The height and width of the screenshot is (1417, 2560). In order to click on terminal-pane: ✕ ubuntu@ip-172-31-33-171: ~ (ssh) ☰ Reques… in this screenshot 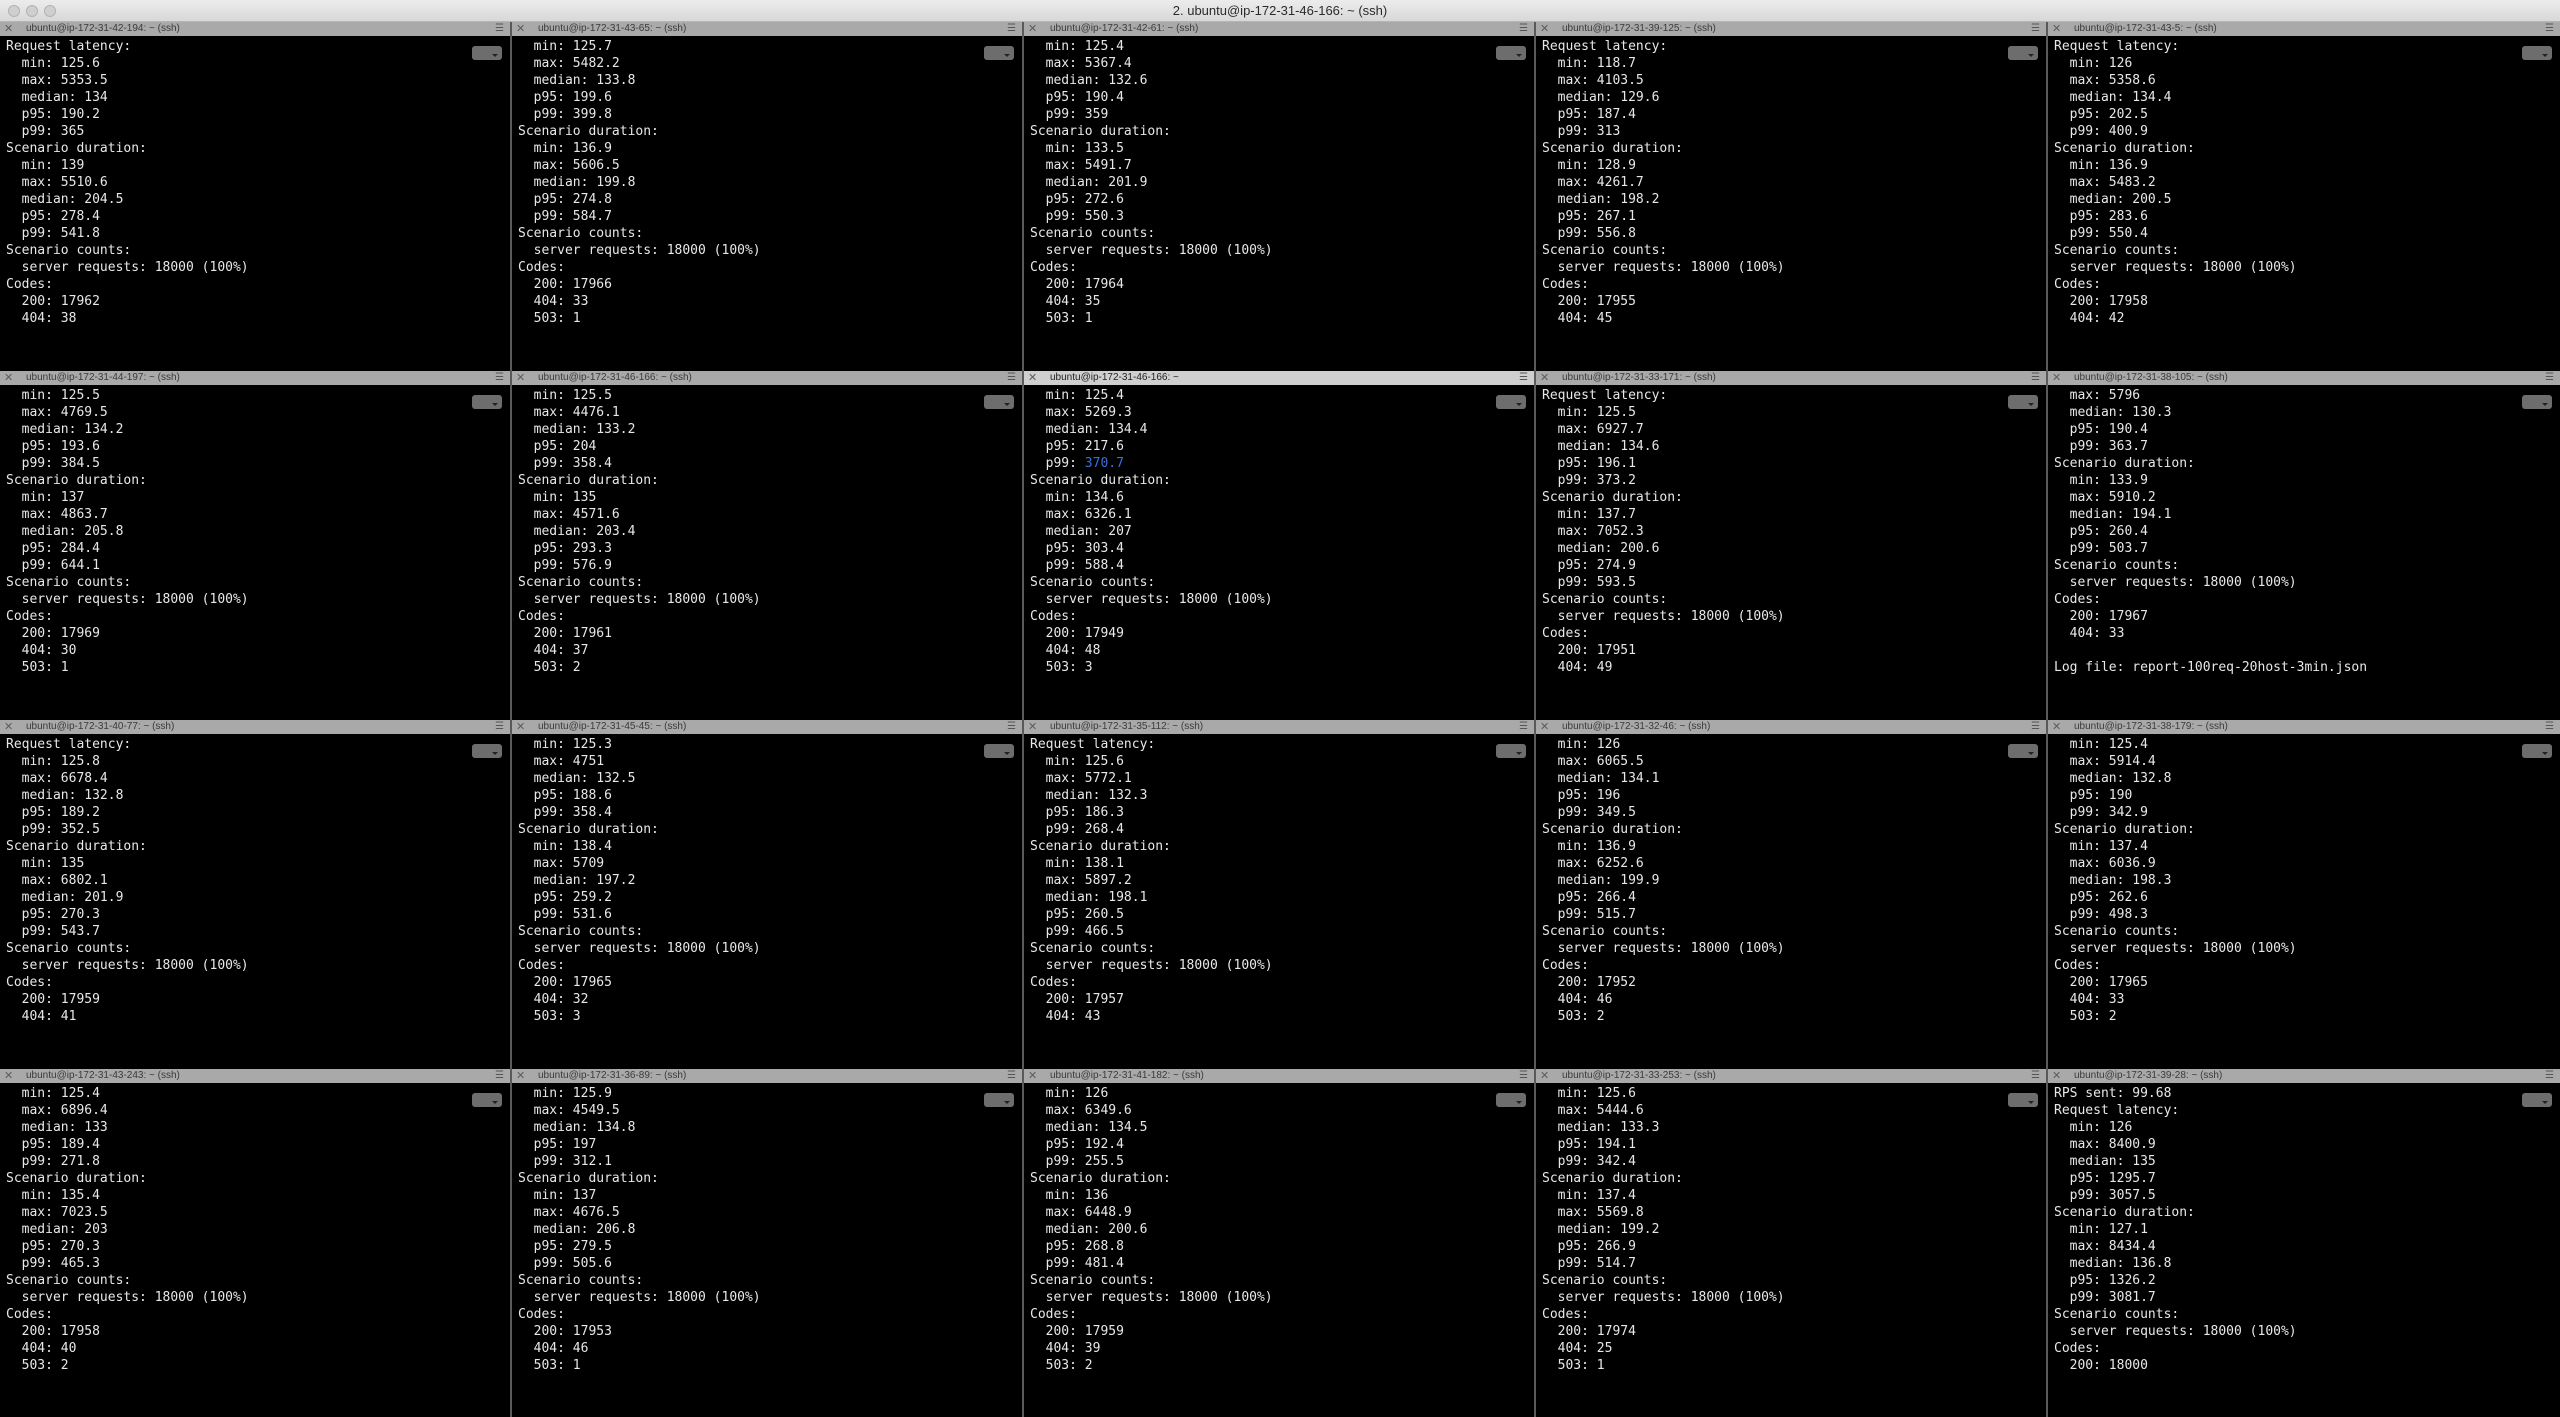, I will do `click(1792, 545)`.